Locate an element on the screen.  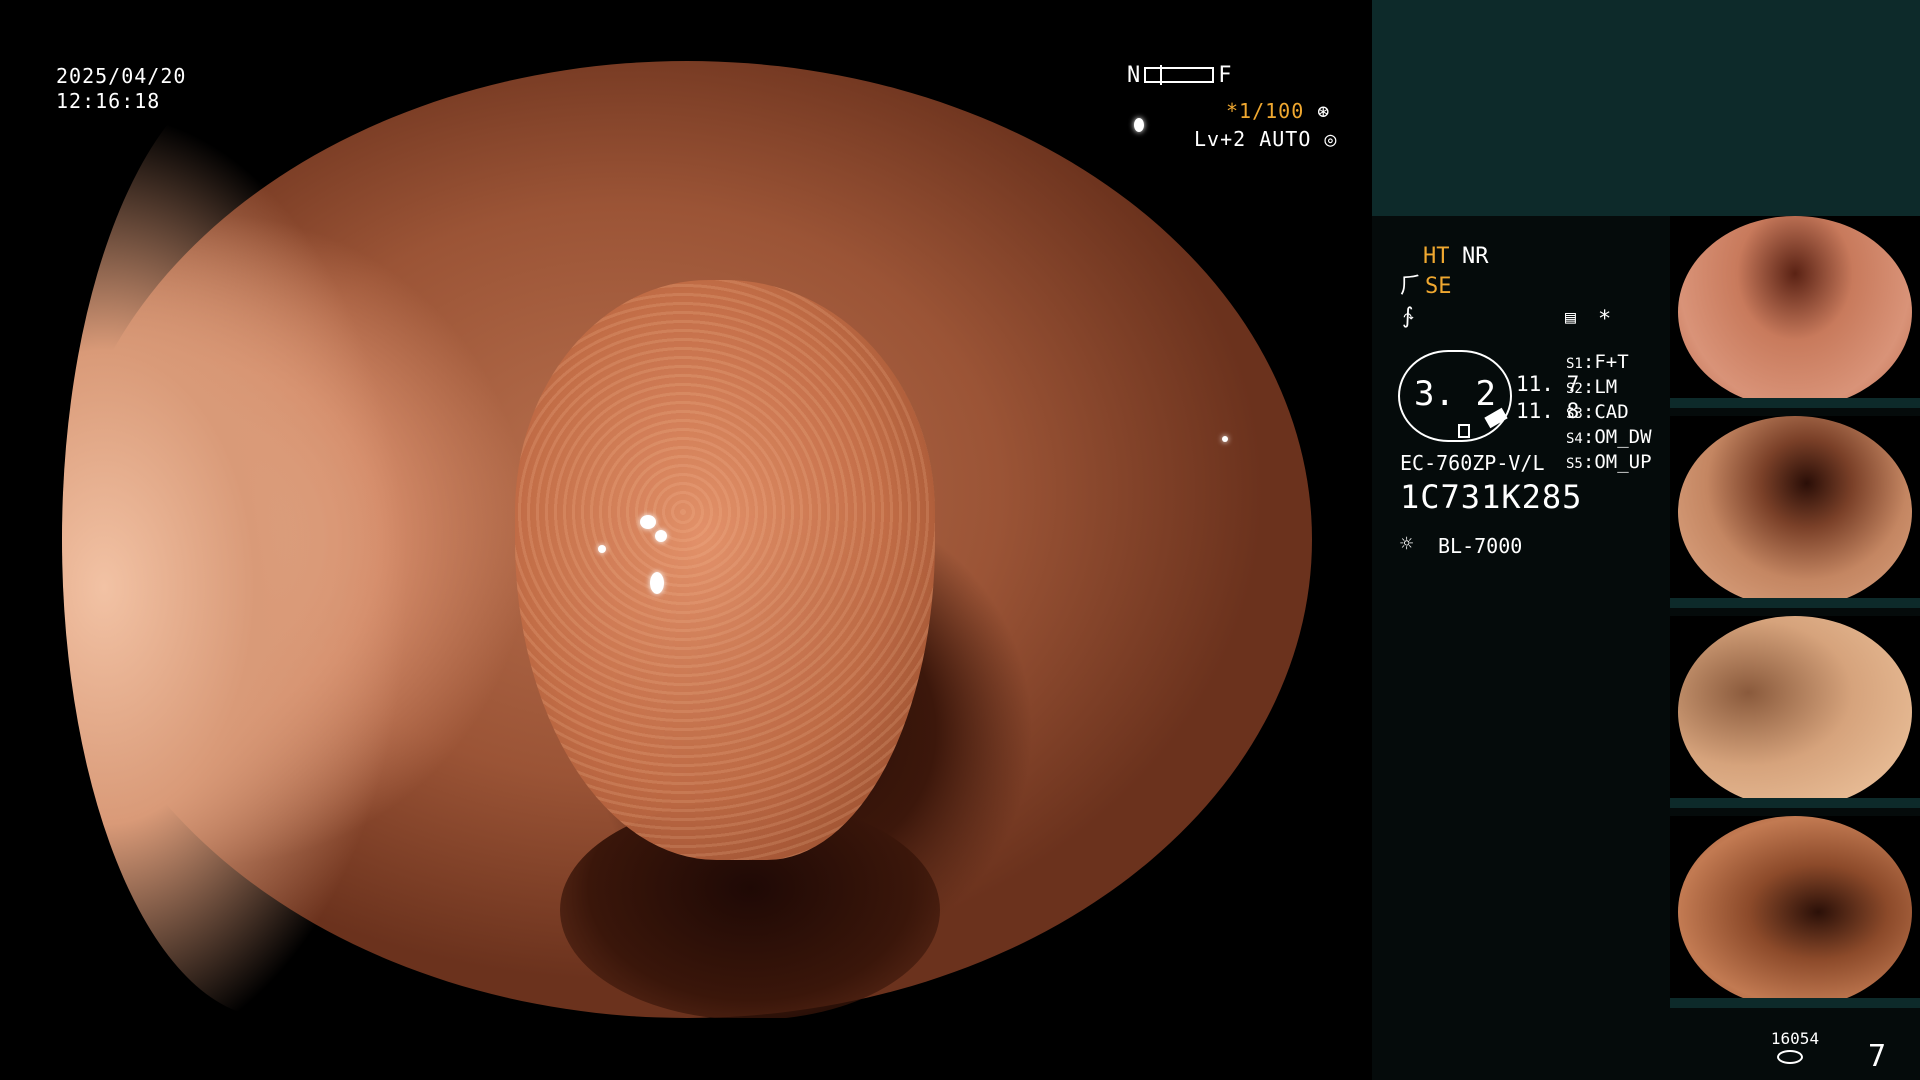
iris-icon: ◎ is located at coordinates (1331, 139).